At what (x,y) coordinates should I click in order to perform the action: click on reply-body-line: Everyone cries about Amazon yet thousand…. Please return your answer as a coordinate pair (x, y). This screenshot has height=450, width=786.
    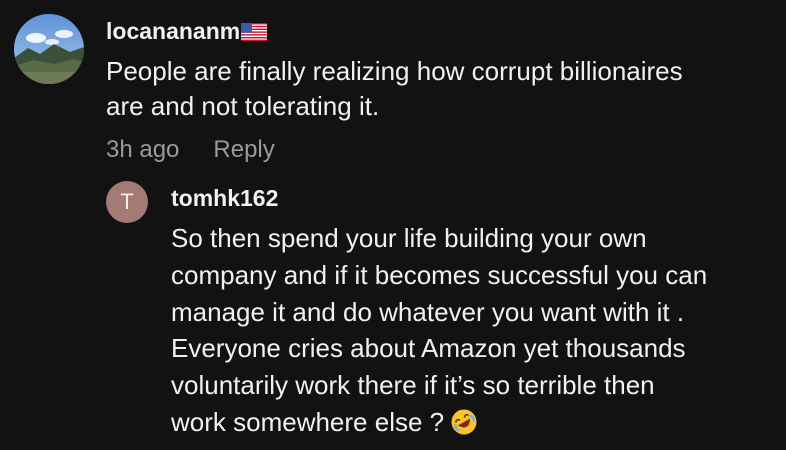
    Looking at the image, I should click on (428, 348).